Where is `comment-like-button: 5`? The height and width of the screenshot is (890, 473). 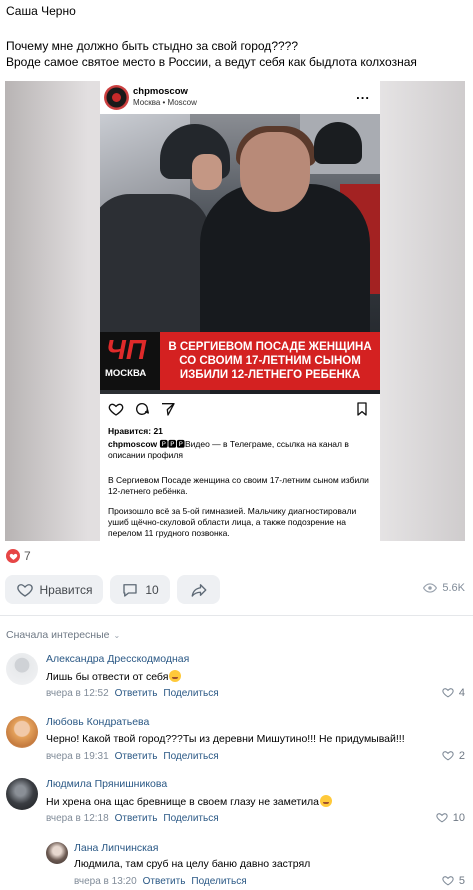 comment-like-button: 5 is located at coordinates (453, 880).